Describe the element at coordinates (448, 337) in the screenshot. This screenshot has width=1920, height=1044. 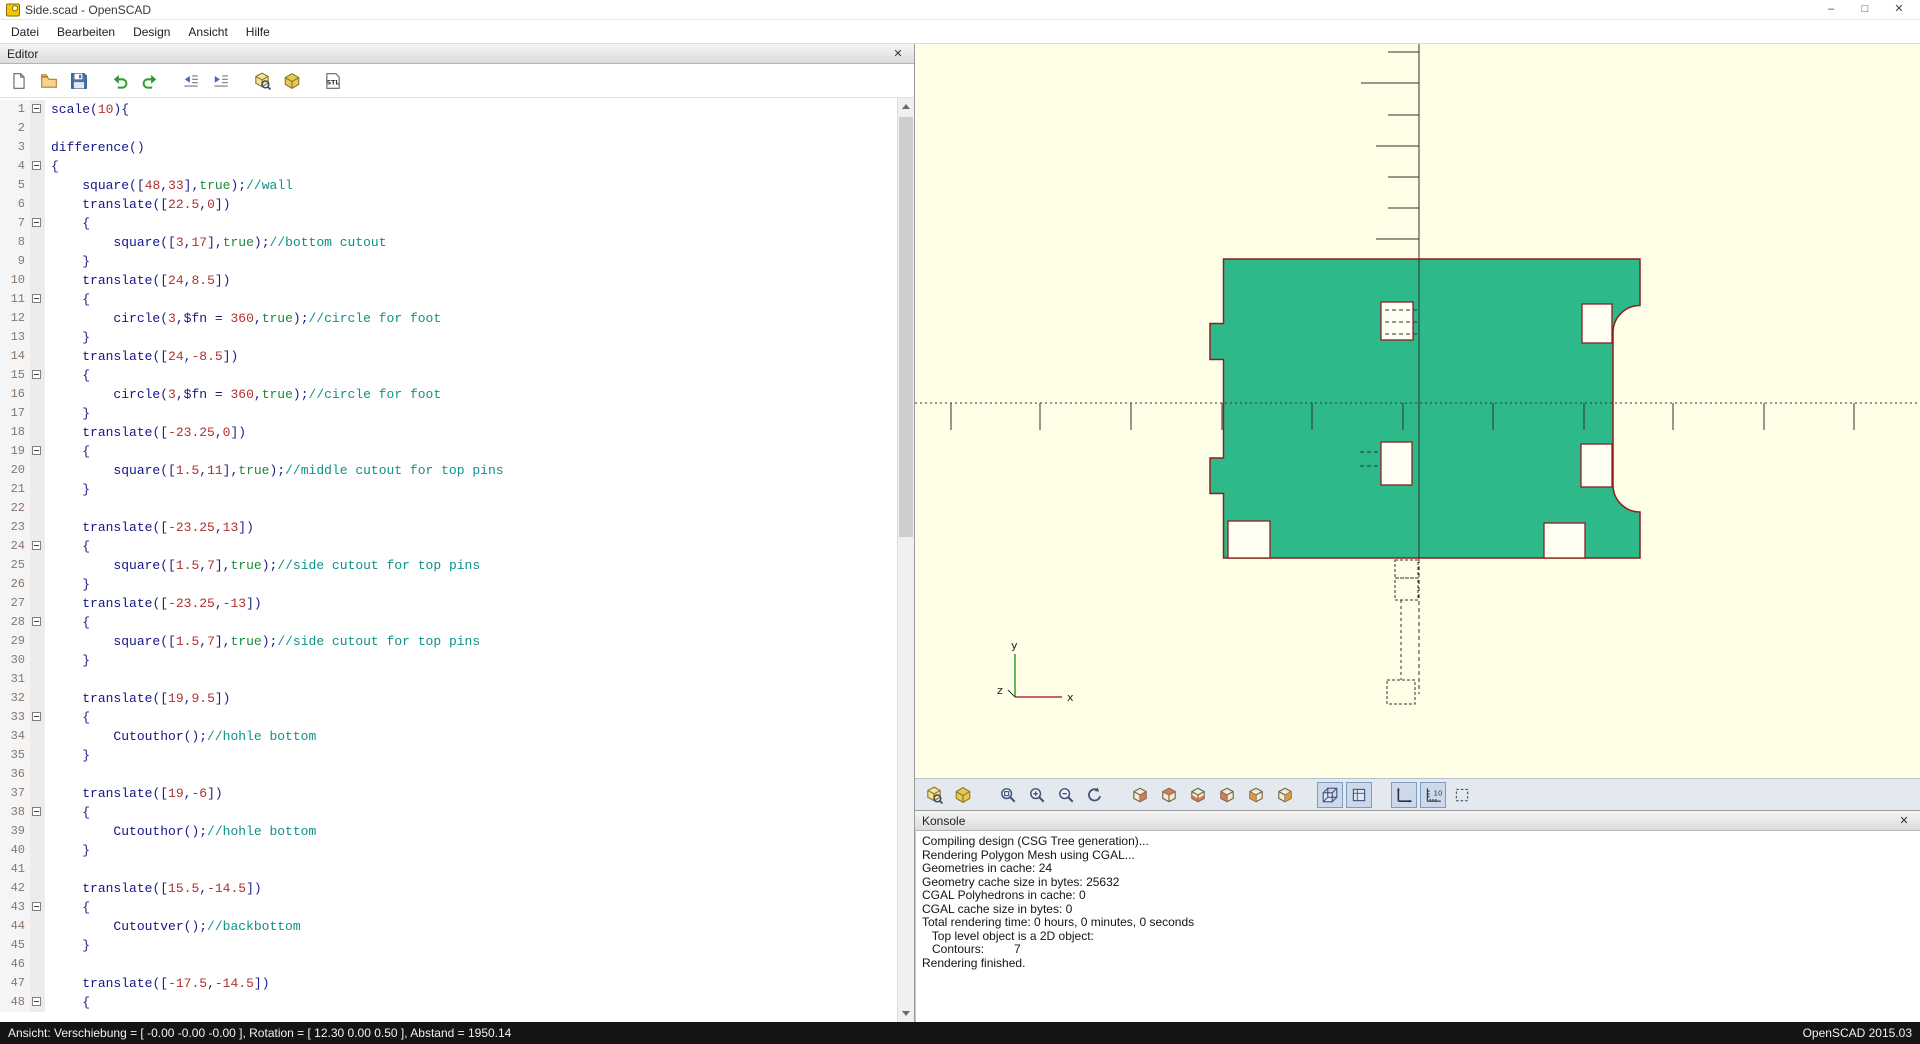
I see `code-line: 13 }` at that location.